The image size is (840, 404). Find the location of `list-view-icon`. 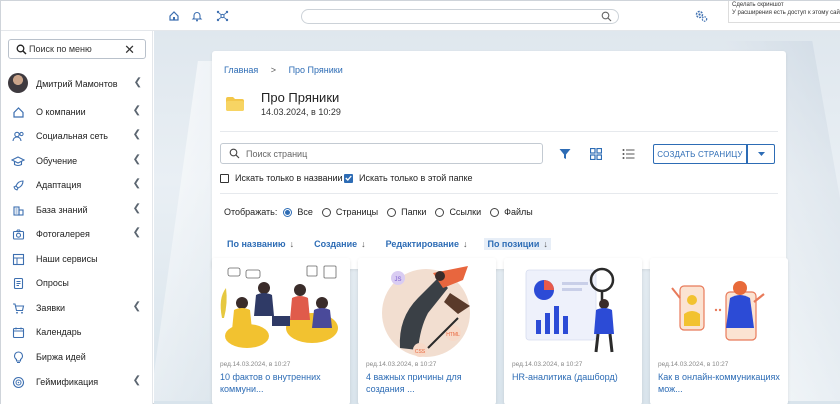

list-view-icon is located at coordinates (628, 154).